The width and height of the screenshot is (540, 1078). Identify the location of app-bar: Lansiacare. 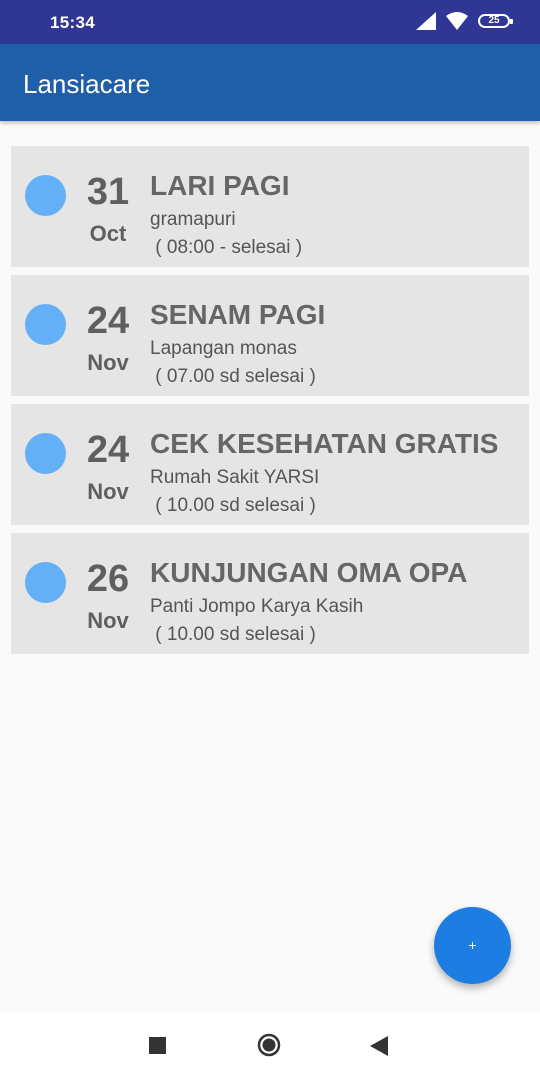
(270, 82).